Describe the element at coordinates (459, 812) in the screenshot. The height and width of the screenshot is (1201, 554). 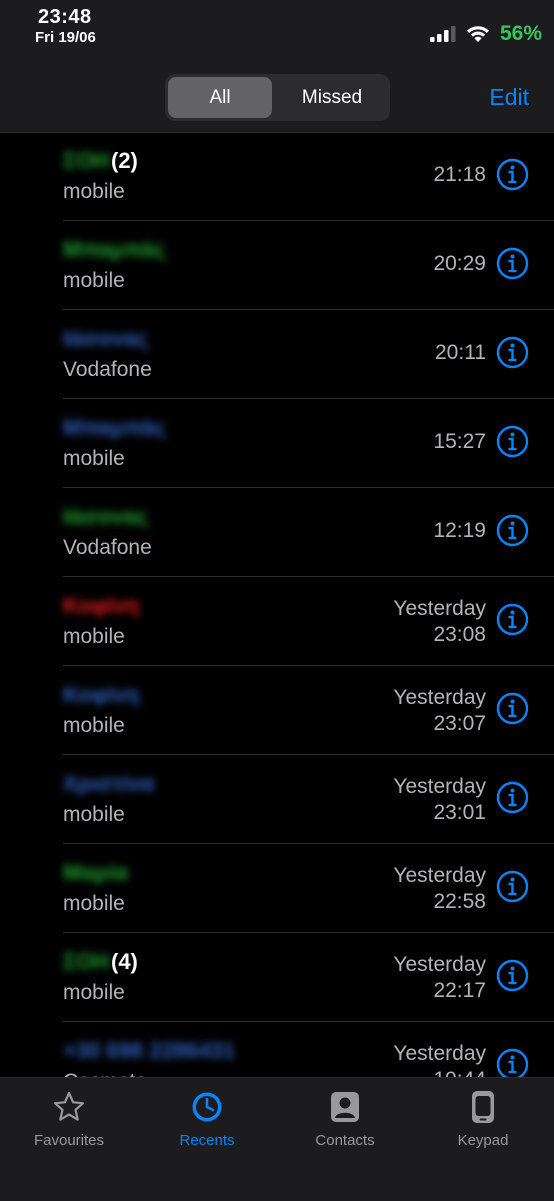
I see `call-time: 23:01` at that location.